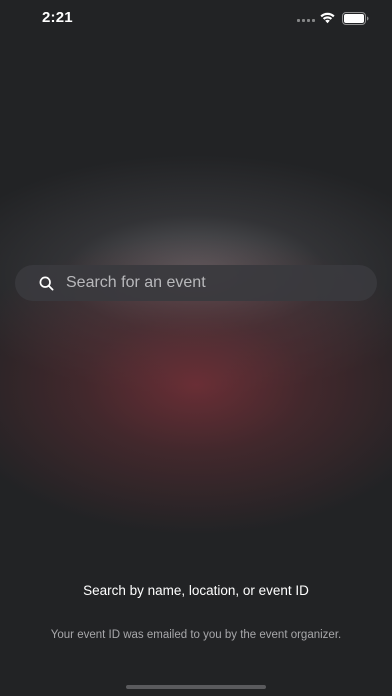 This screenshot has height=696, width=392. I want to click on battery-icon, so click(355, 18).